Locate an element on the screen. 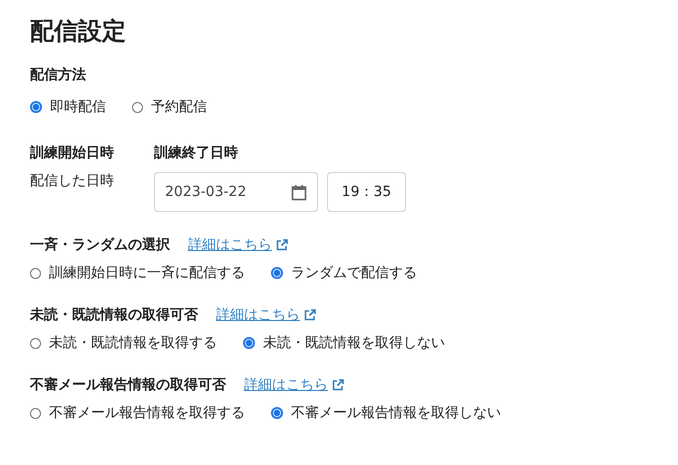 The width and height of the screenshot is (678, 465). radio-label: 不審メール報告情報を取得しない is located at coordinates (396, 413).